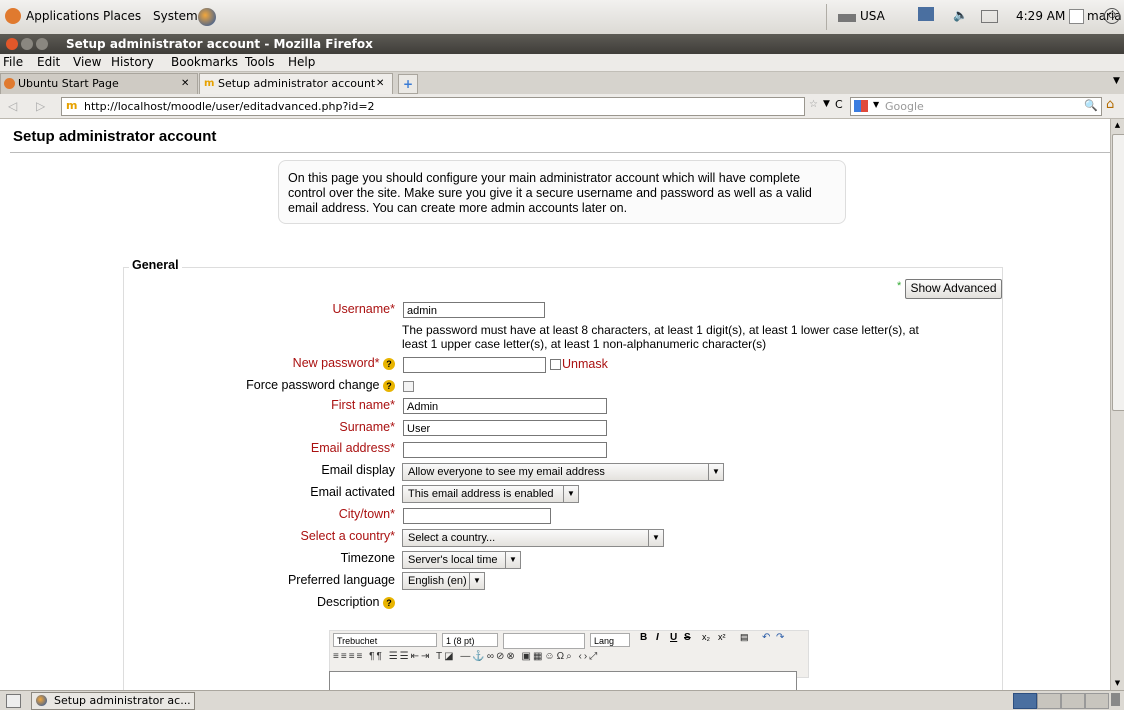 The height and width of the screenshot is (710, 1124). Describe the element at coordinates (1091, 105) in the screenshot. I see `search-icon: 🔍` at that location.